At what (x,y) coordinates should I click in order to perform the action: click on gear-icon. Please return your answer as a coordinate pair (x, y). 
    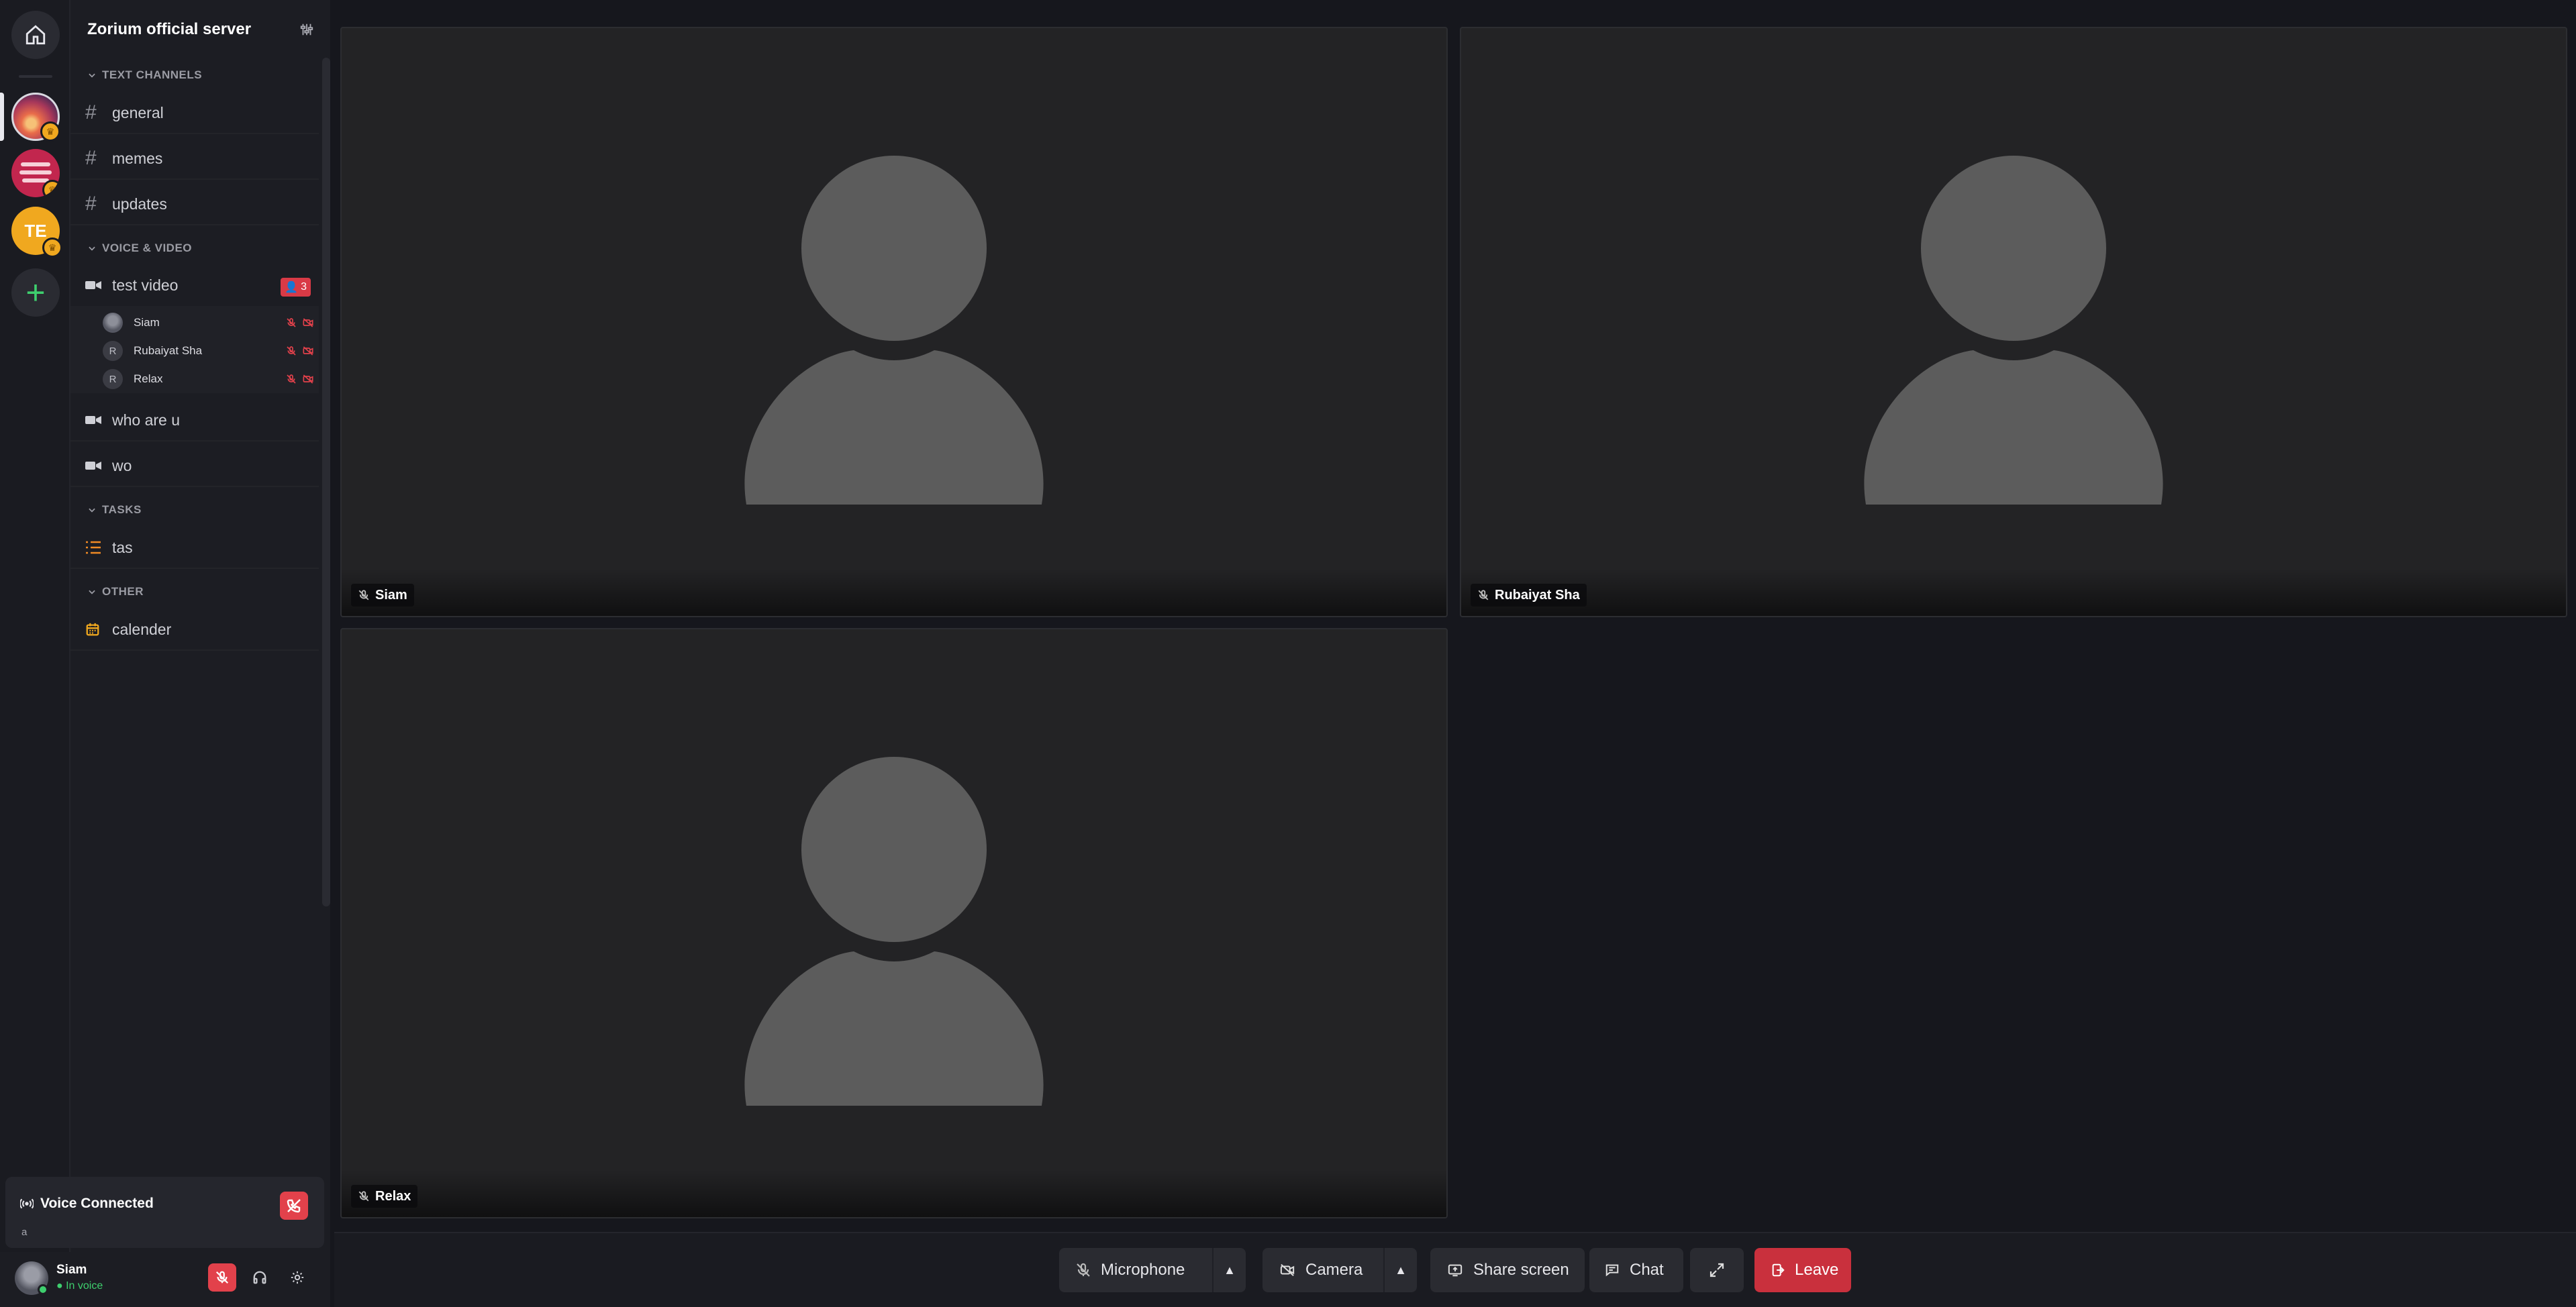
    Looking at the image, I should click on (297, 1277).